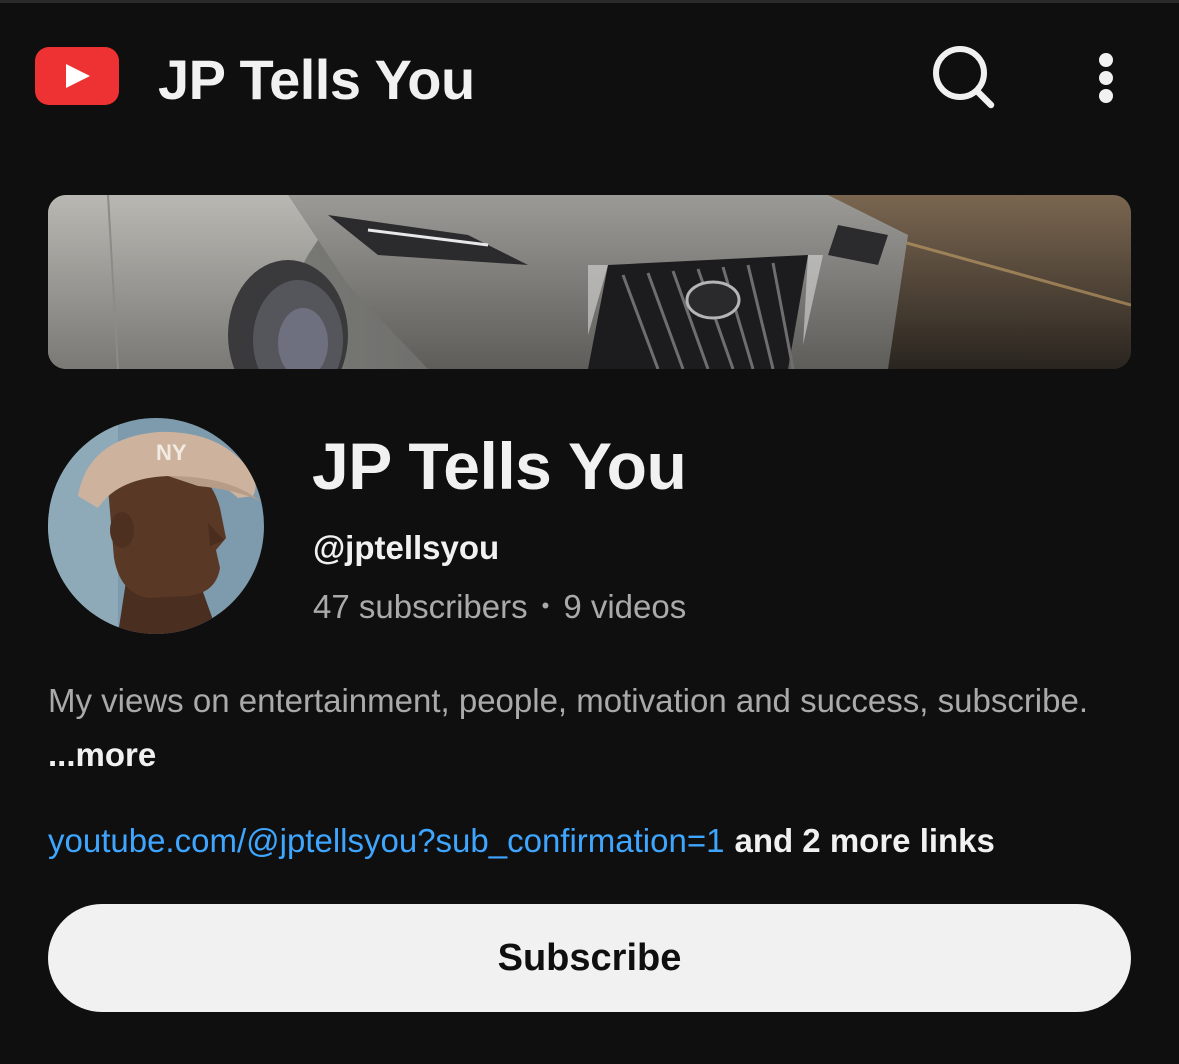 This screenshot has height=1064, width=1179. Describe the element at coordinates (156, 526) in the screenshot. I see `avatar: NY` at that location.